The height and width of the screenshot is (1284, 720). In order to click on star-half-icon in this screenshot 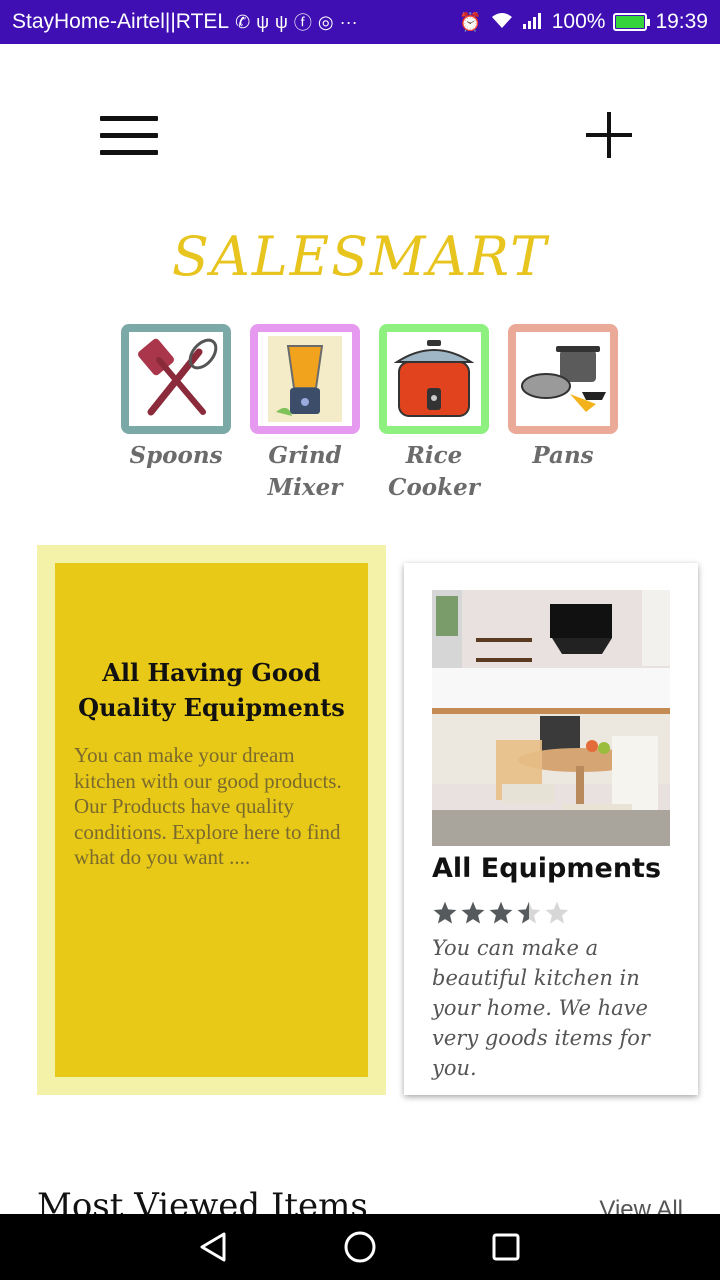, I will do `click(529, 912)`.